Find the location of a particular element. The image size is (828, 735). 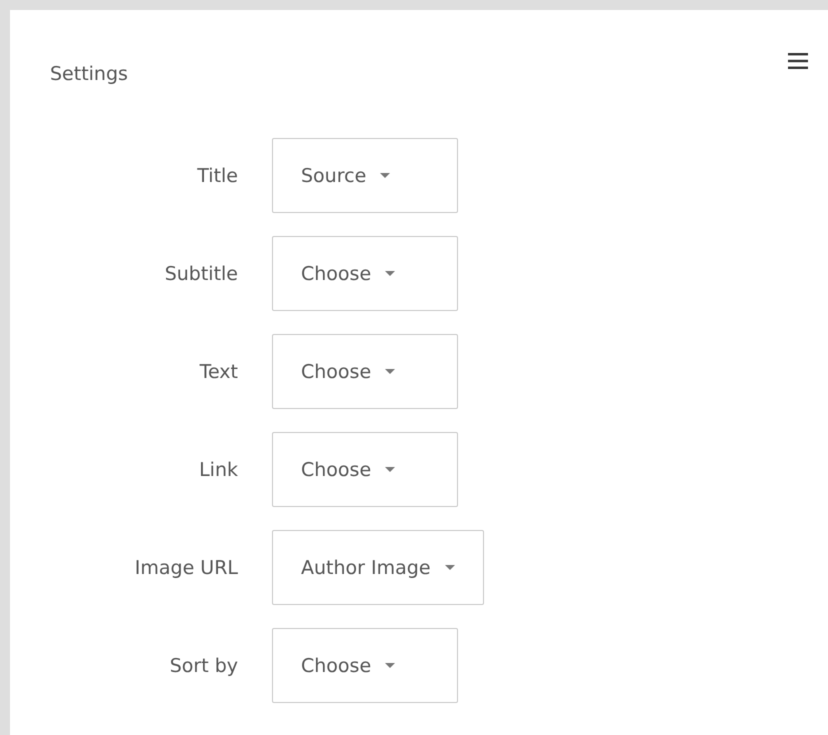

dropdown: Source is located at coordinates (365, 175).